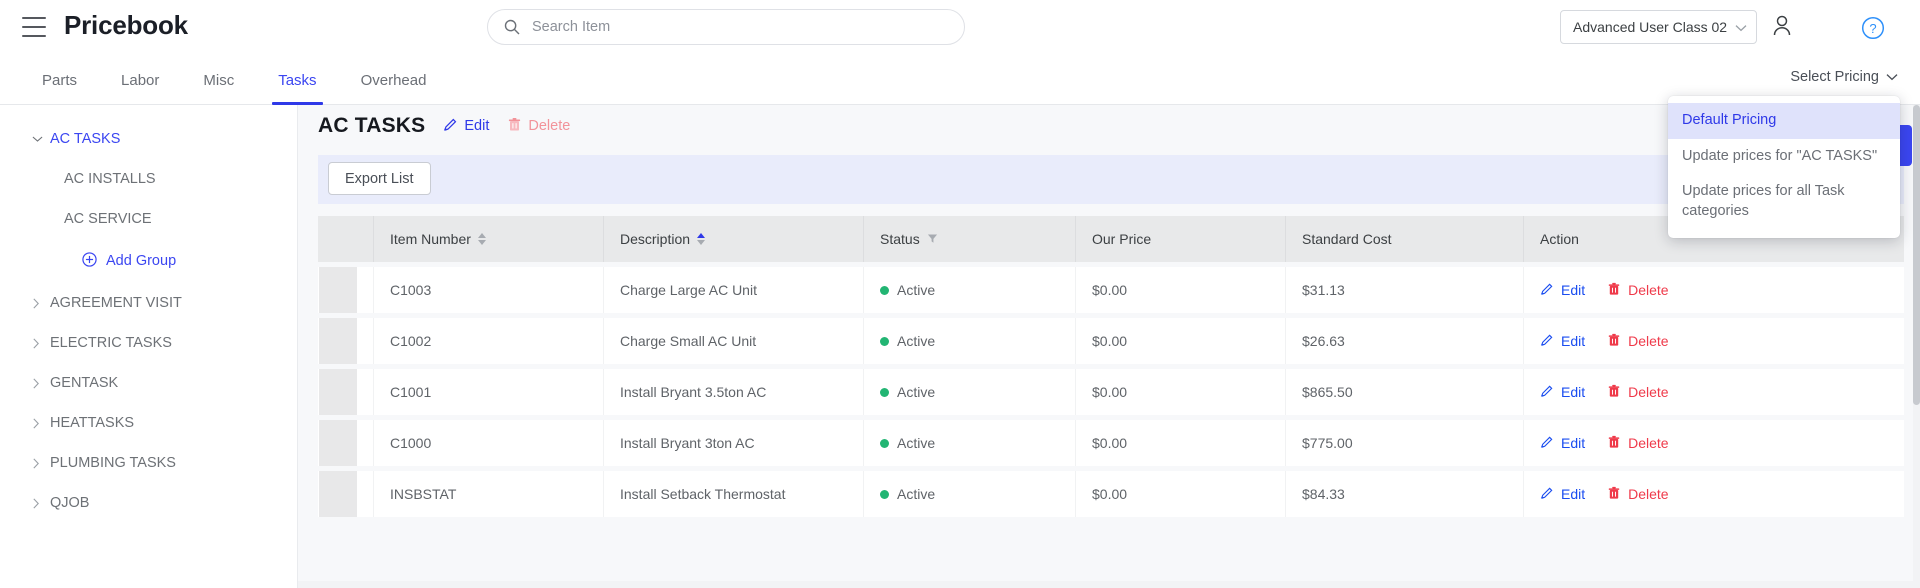 The image size is (1920, 588). I want to click on pencil-icon, so click(450, 126).